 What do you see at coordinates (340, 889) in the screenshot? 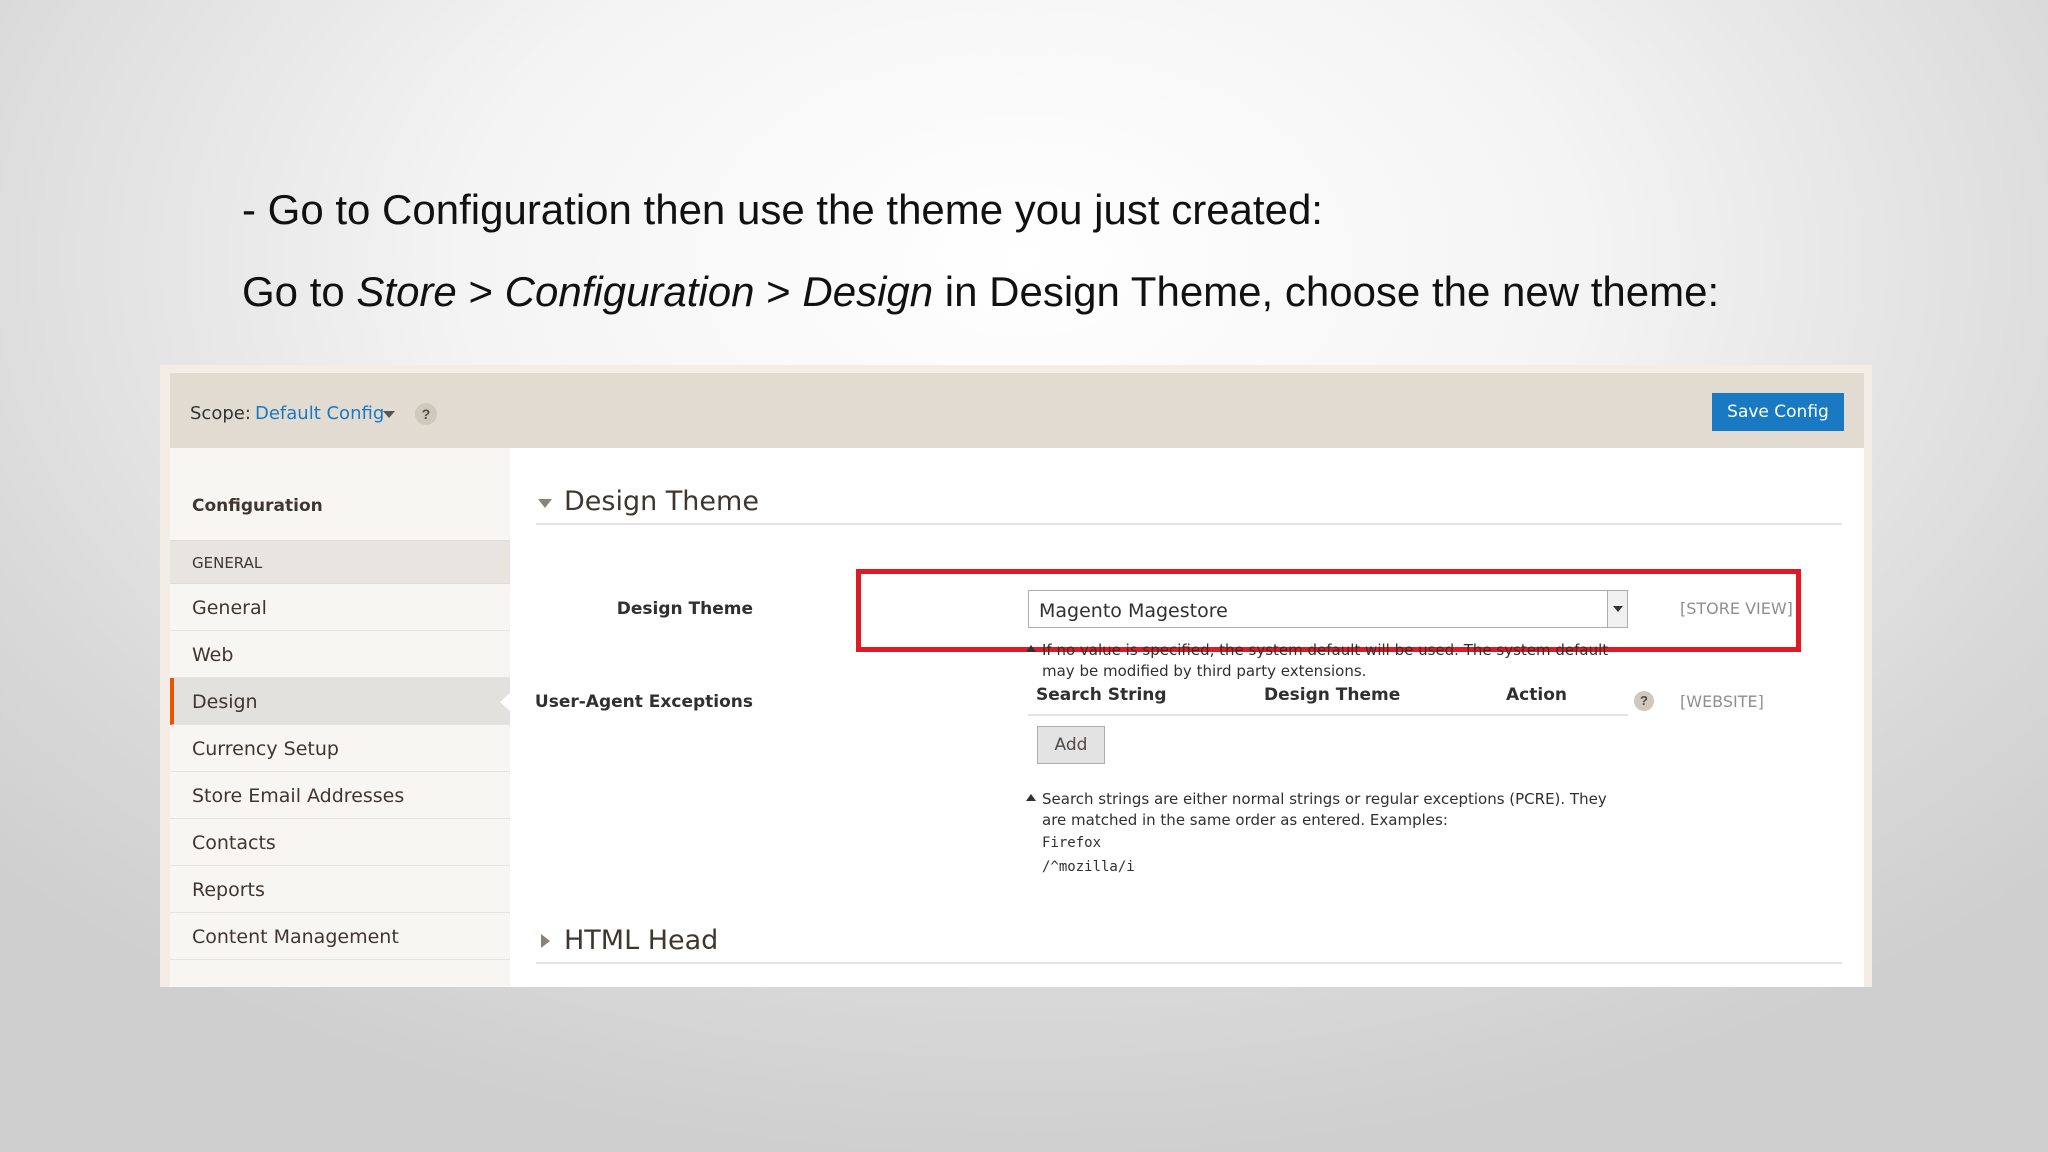
I see `sidebar-item-reports: Reports` at bounding box center [340, 889].